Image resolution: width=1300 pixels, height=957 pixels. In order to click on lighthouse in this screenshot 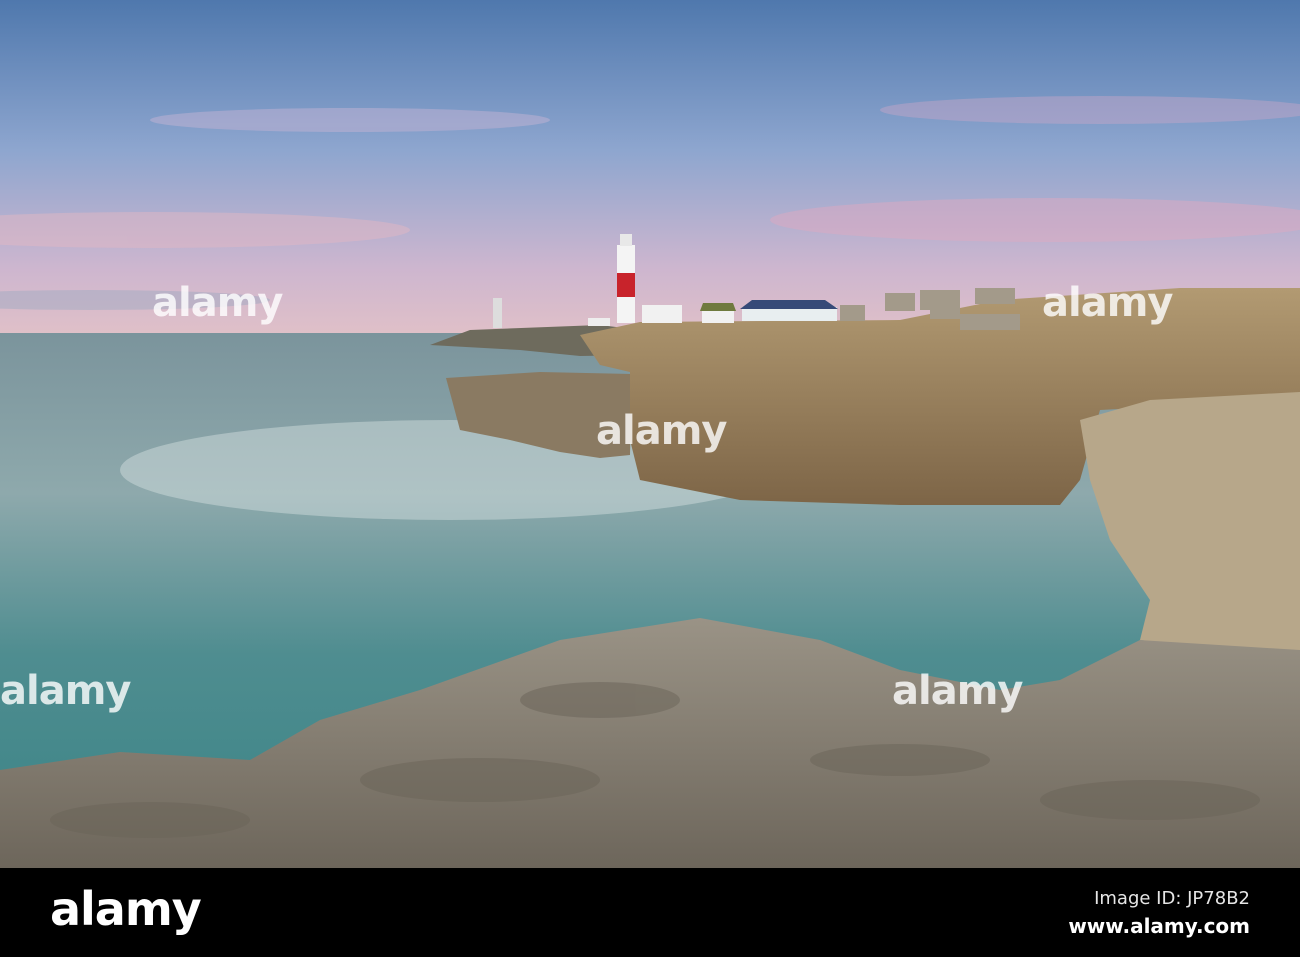, I will do `click(626, 278)`.